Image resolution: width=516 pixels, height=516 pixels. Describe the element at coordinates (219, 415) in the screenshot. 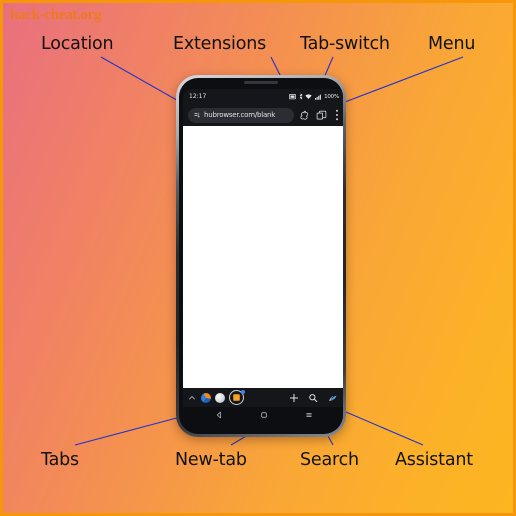

I see `back-button` at that location.